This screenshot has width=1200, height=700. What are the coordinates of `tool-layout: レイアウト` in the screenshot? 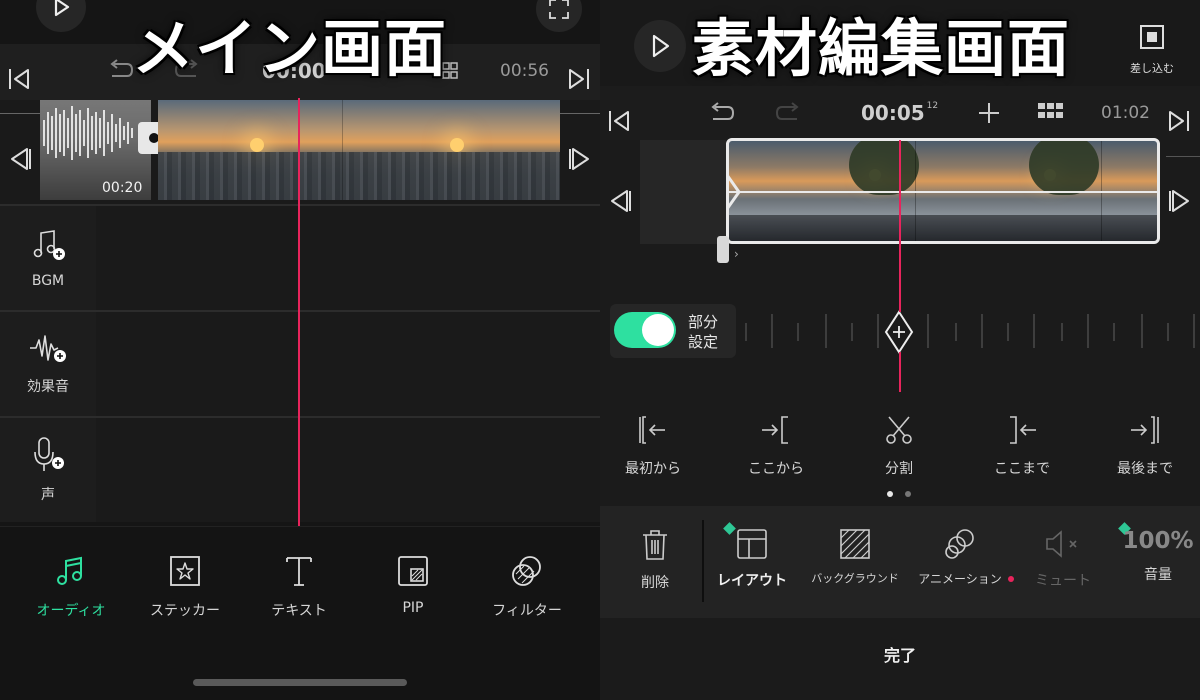 It's located at (752, 559).